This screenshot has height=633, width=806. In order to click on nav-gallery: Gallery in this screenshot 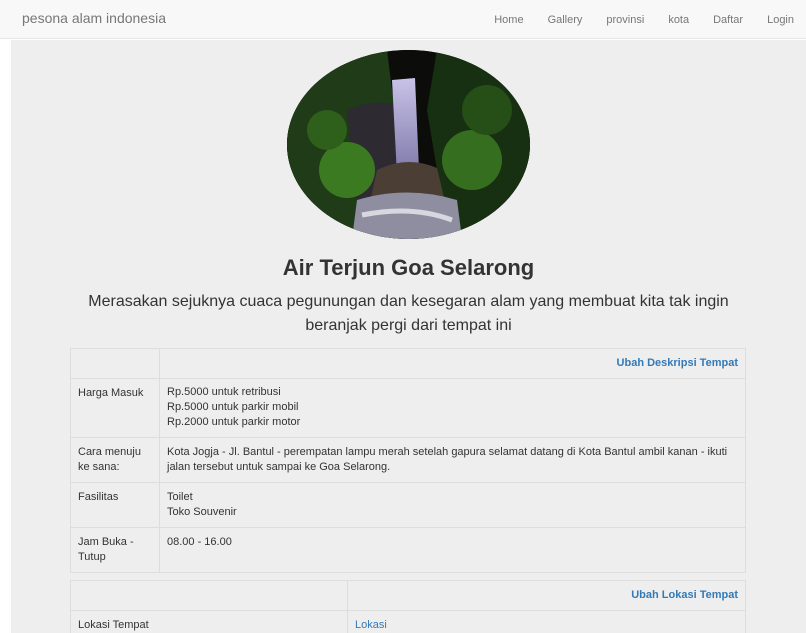, I will do `click(565, 20)`.